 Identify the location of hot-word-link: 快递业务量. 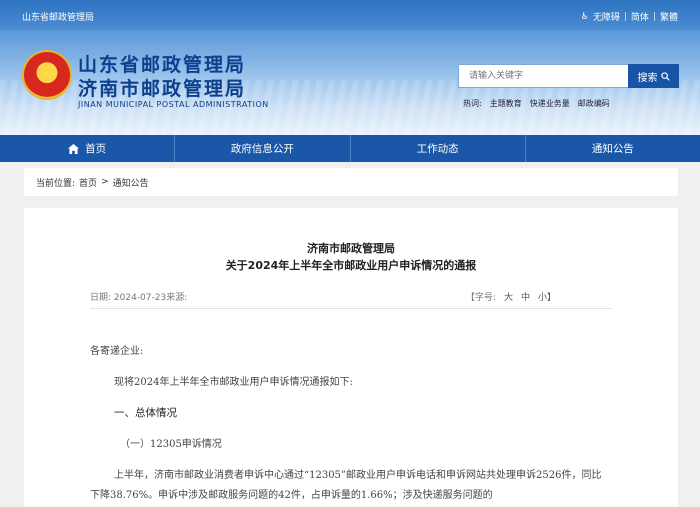
(550, 103).